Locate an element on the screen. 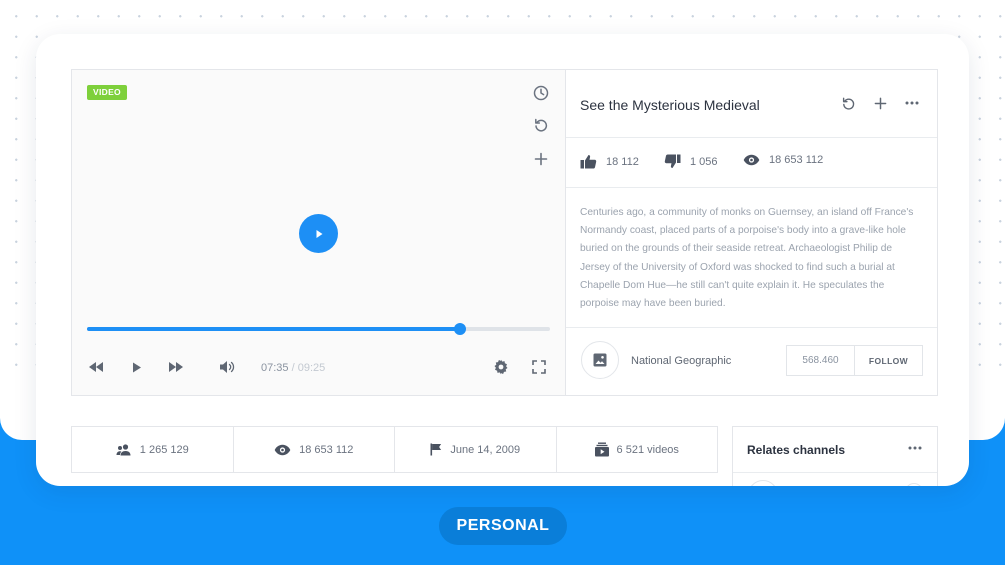  joined-date: June 14, 2009 is located at coordinates (485, 449).